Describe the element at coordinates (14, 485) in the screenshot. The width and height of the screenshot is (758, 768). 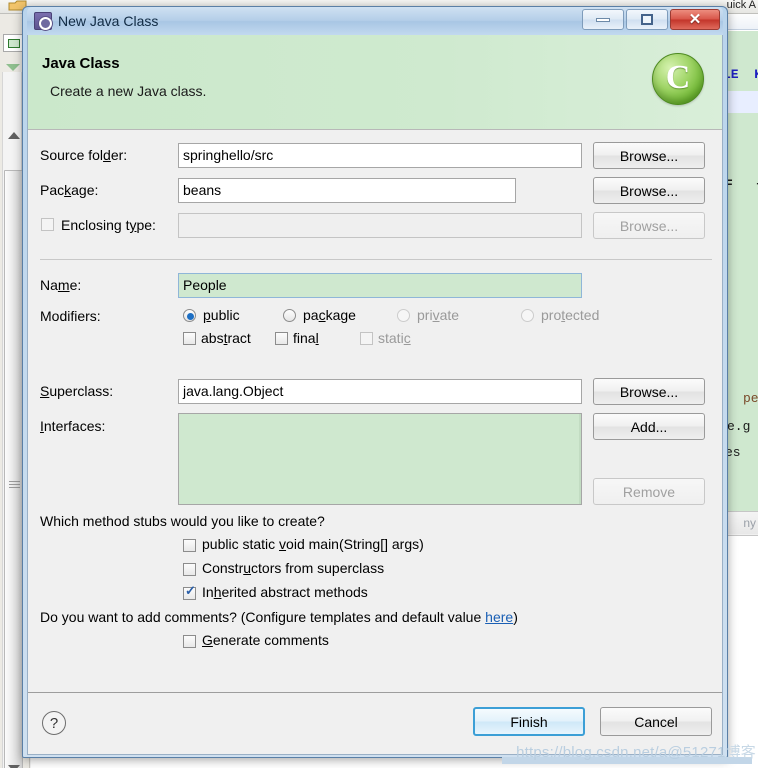
I see `scrollbar-grip-icon` at that location.